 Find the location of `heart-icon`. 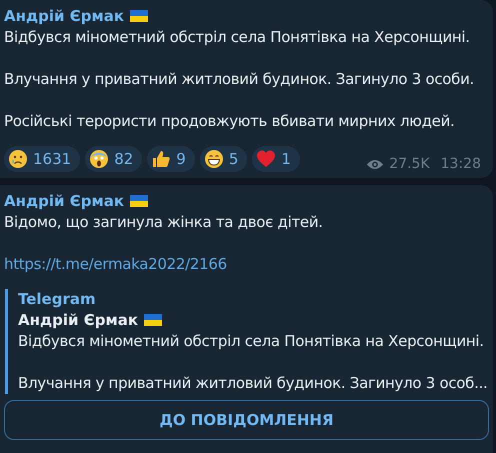

heart-icon is located at coordinates (266, 159).